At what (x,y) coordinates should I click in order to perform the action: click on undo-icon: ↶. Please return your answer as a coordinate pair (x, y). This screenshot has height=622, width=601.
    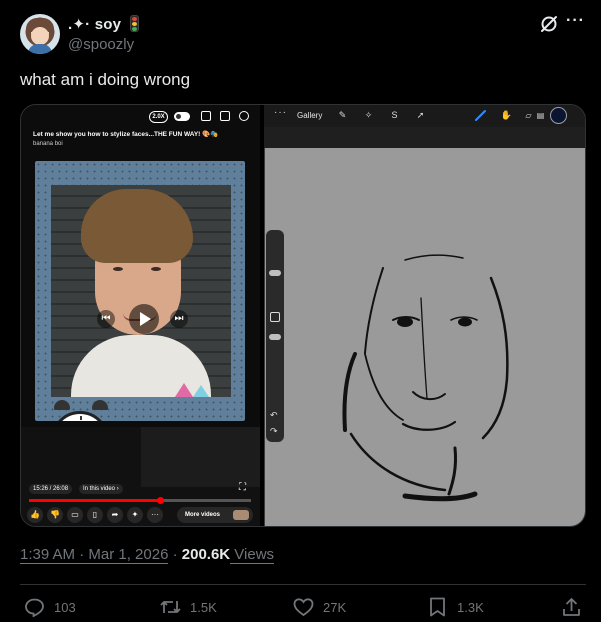
    Looking at the image, I should click on (274, 415).